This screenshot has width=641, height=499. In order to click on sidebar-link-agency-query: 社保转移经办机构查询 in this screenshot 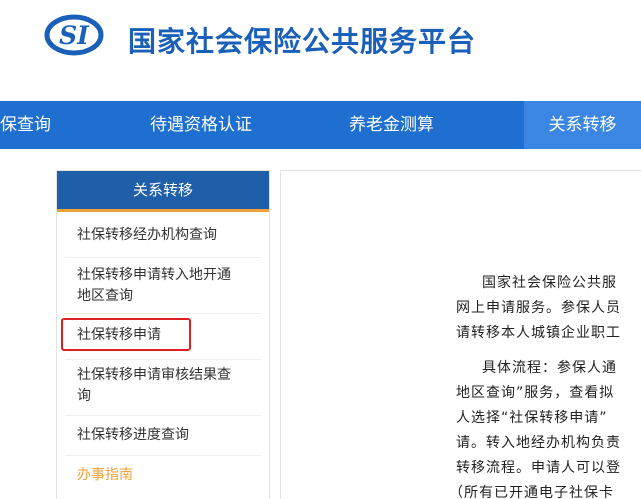, I will do `click(167, 235)`.